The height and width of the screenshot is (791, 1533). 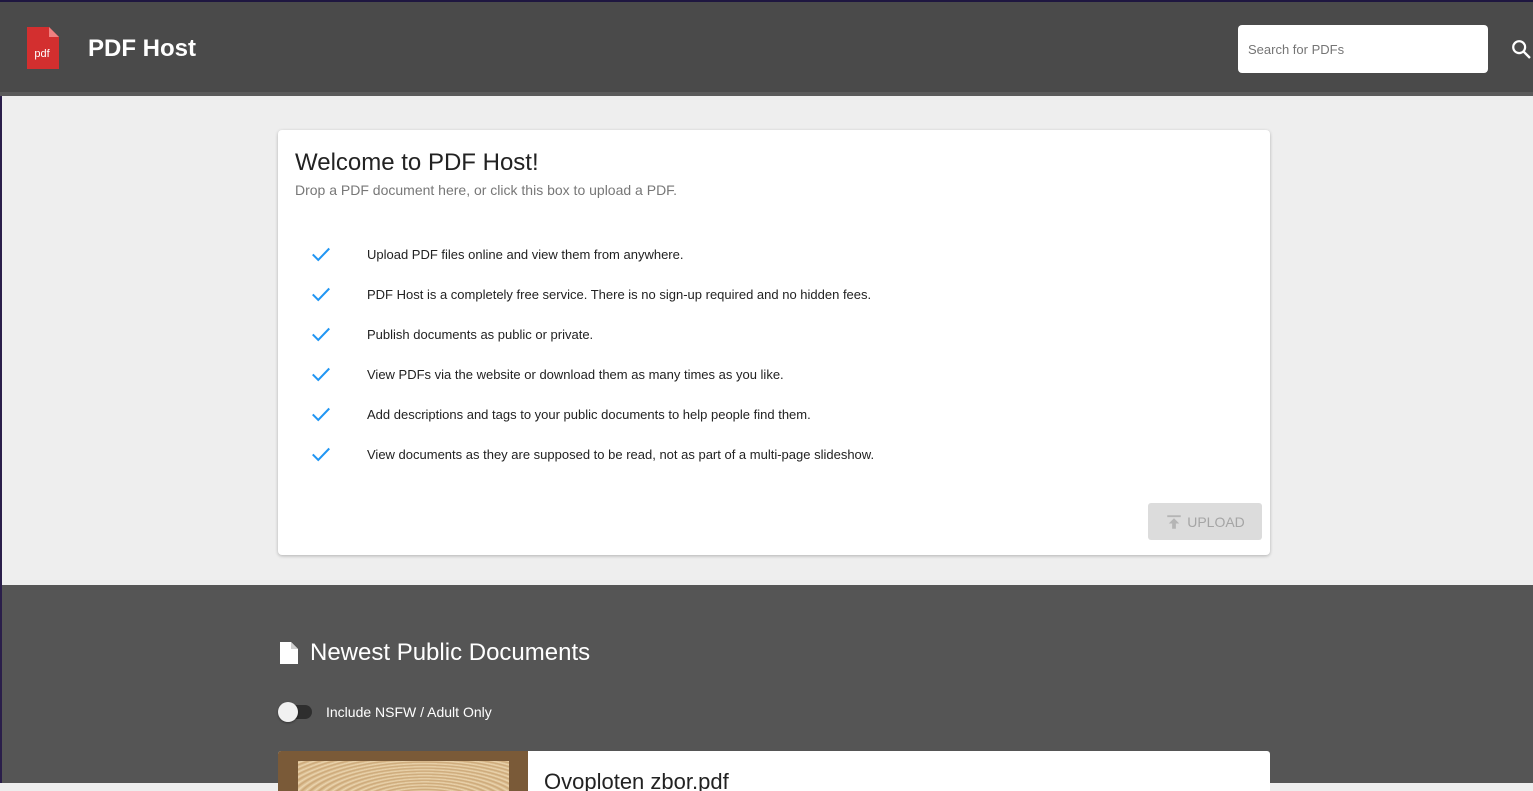 What do you see at coordinates (774, 771) in the screenshot?
I see `document-card: Ovoploten zbor.pdf` at bounding box center [774, 771].